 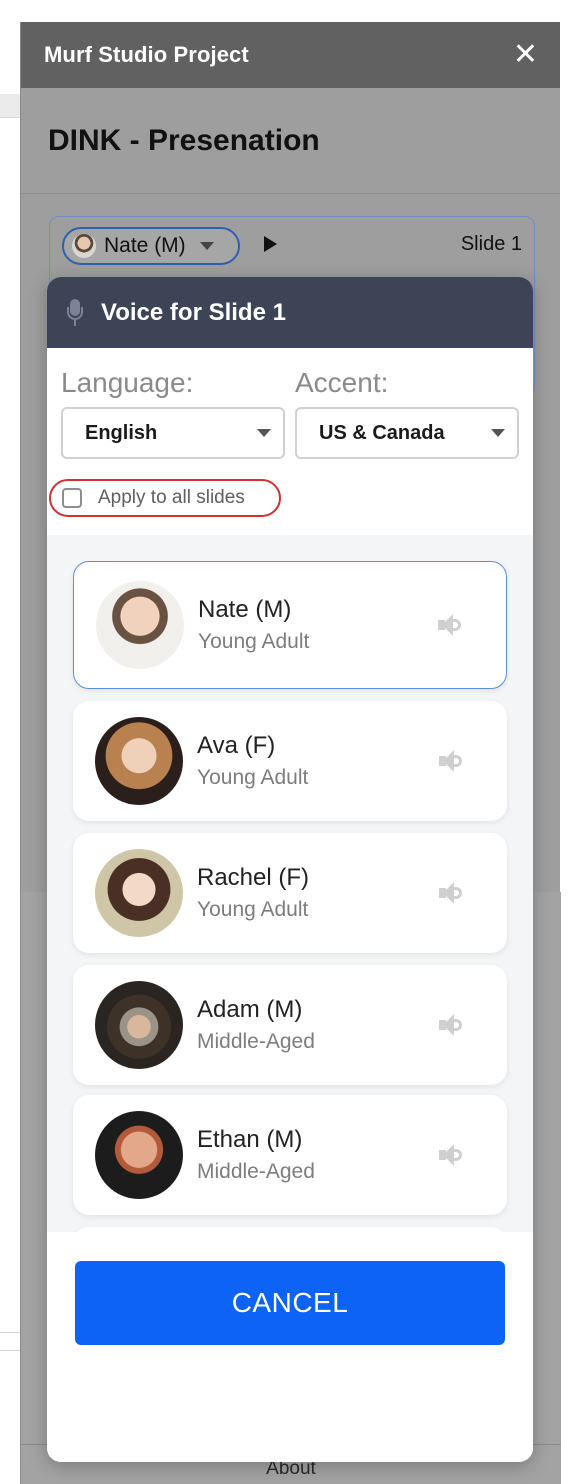 I want to click on play-icon, so click(x=270, y=244).